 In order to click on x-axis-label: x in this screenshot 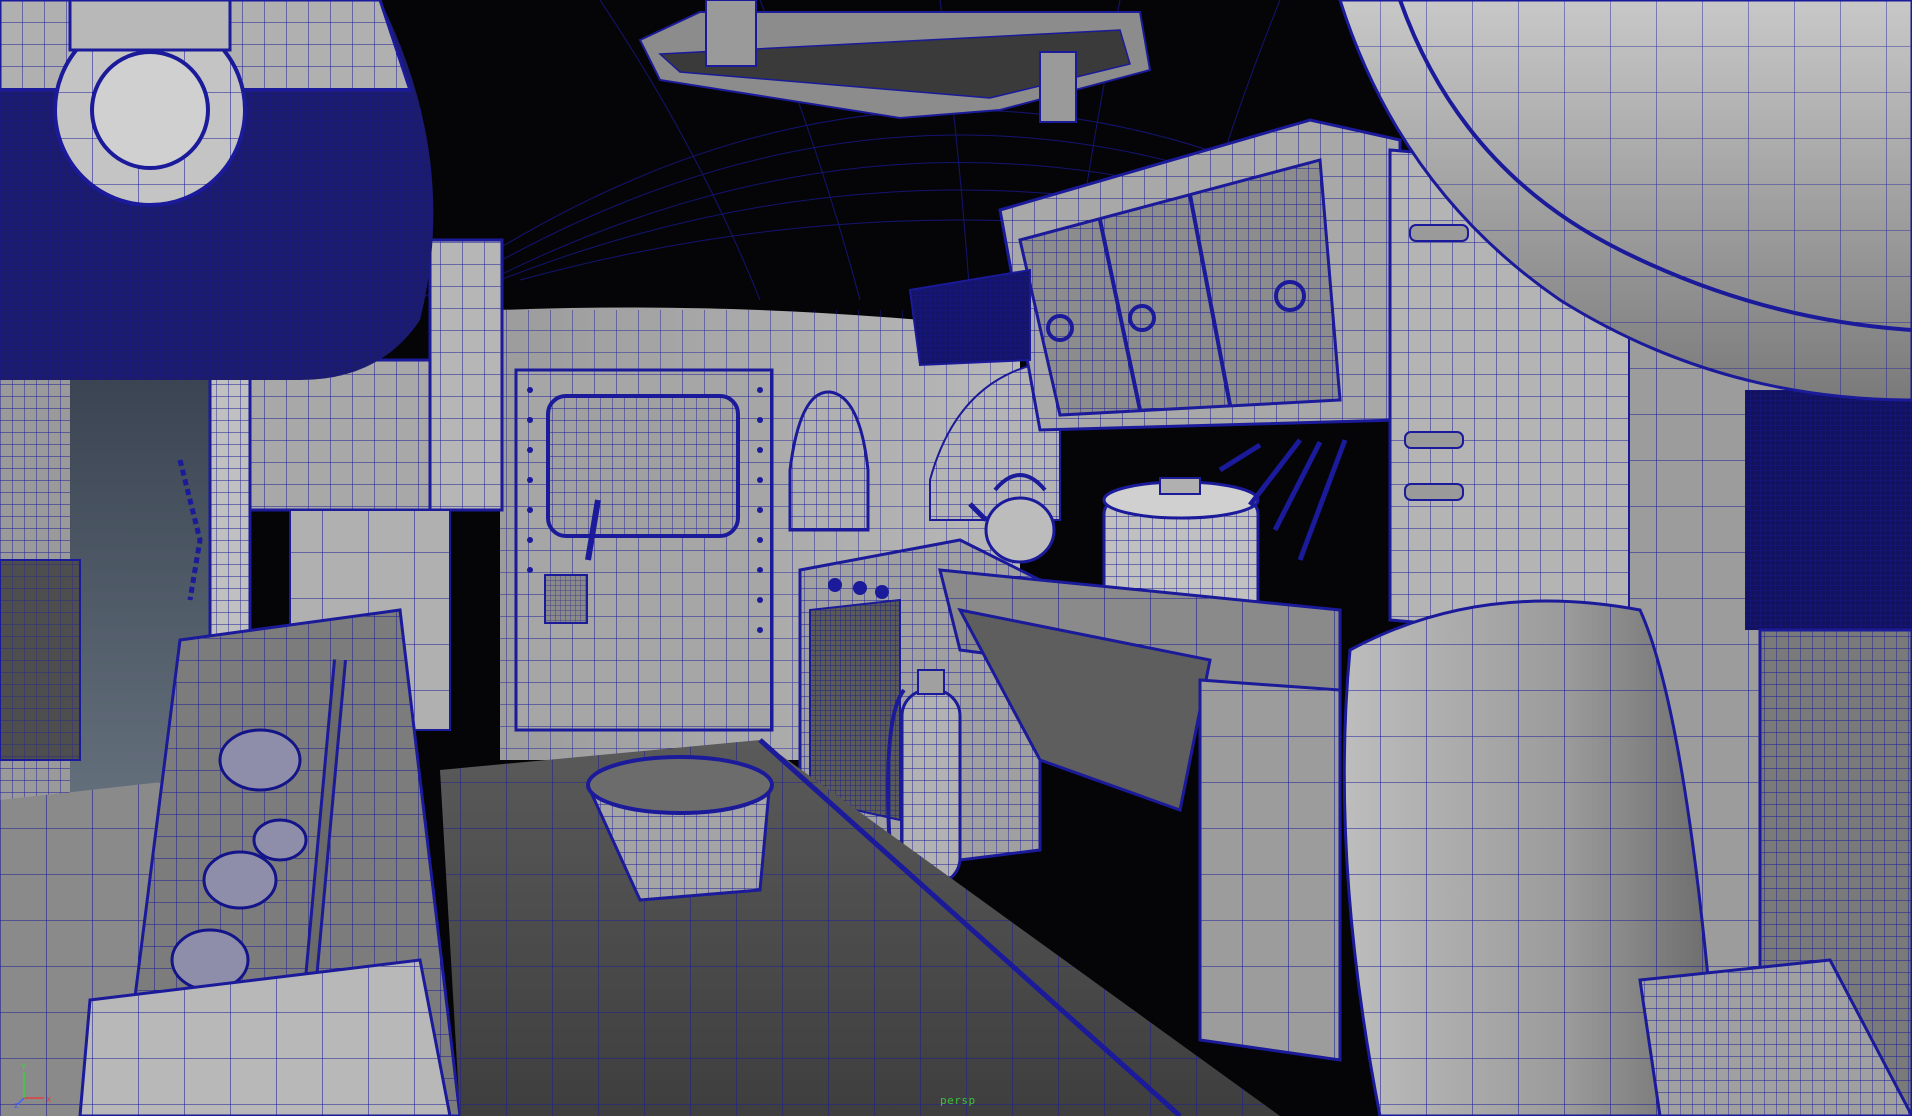, I will do `click(49, 1100)`.